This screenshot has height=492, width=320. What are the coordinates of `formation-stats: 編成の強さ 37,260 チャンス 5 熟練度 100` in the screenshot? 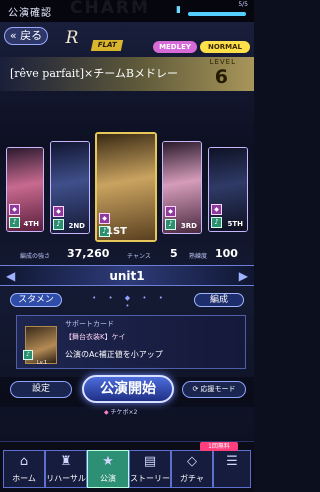 It's located at (127, 254).